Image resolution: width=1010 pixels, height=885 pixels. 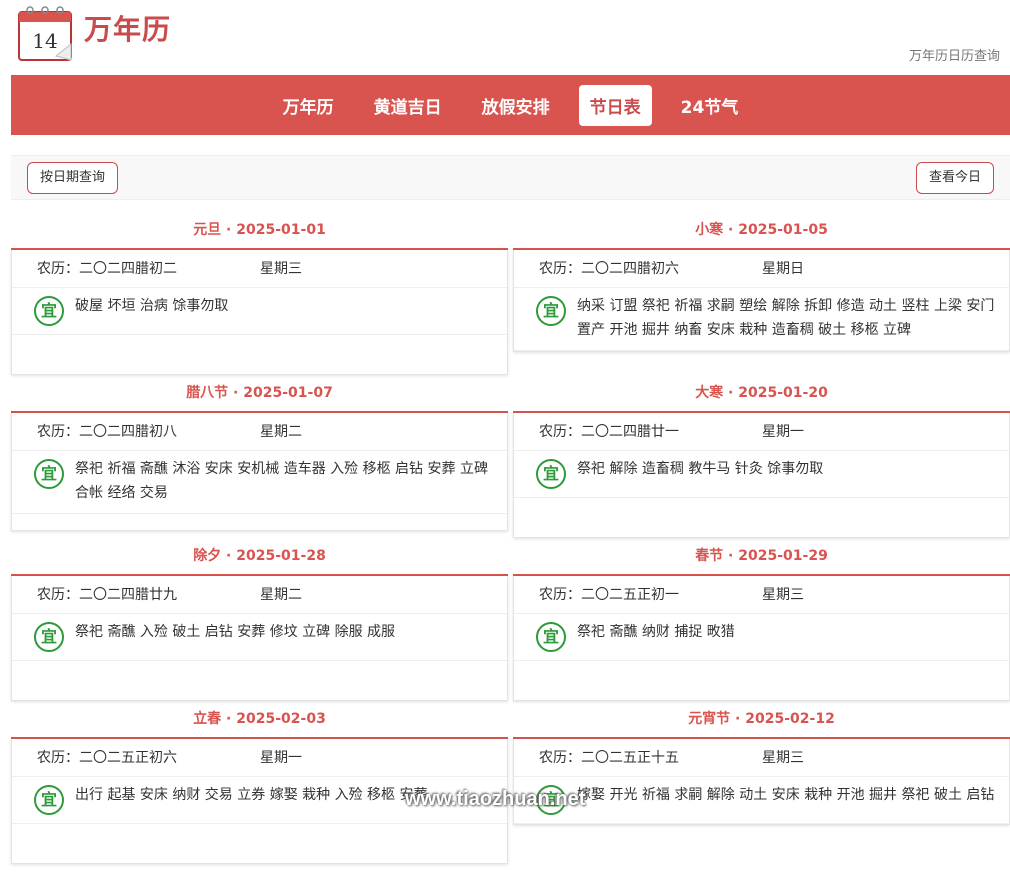 I want to click on lunar-row: 农历：二〇二四腊廿一 星期一, so click(x=761, y=432).